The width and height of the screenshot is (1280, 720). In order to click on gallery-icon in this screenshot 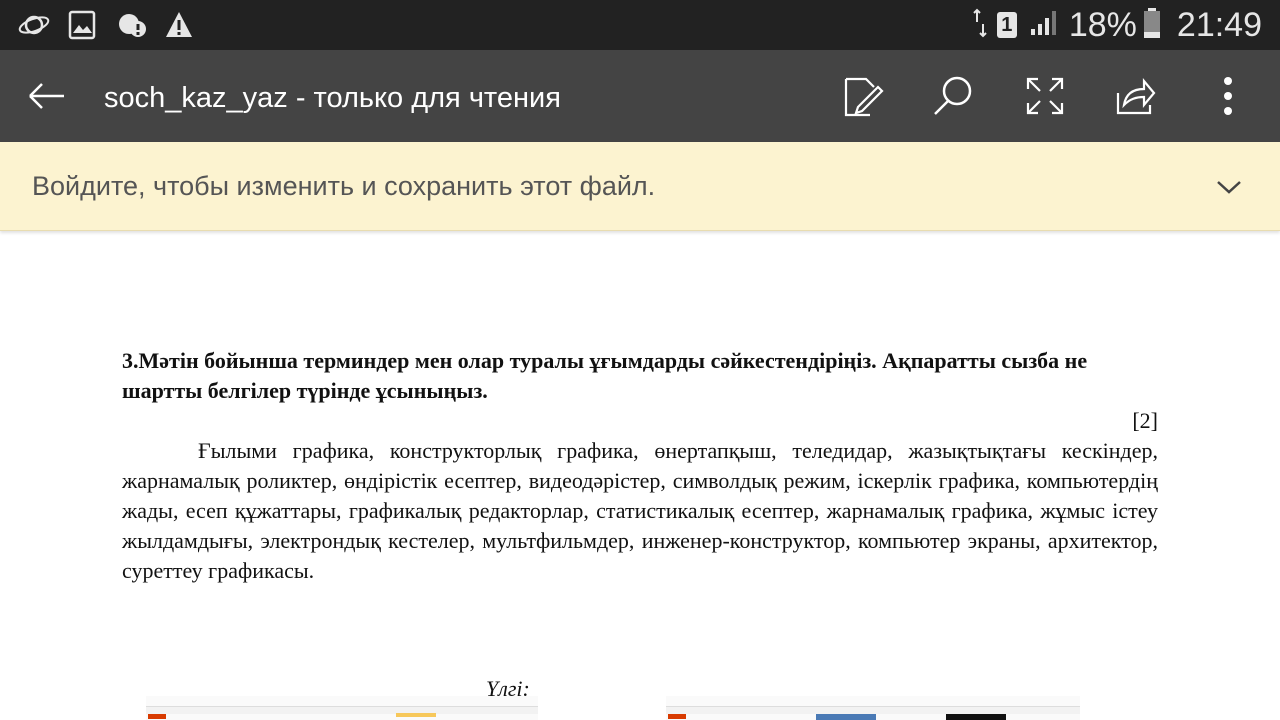, I will do `click(82, 27)`.